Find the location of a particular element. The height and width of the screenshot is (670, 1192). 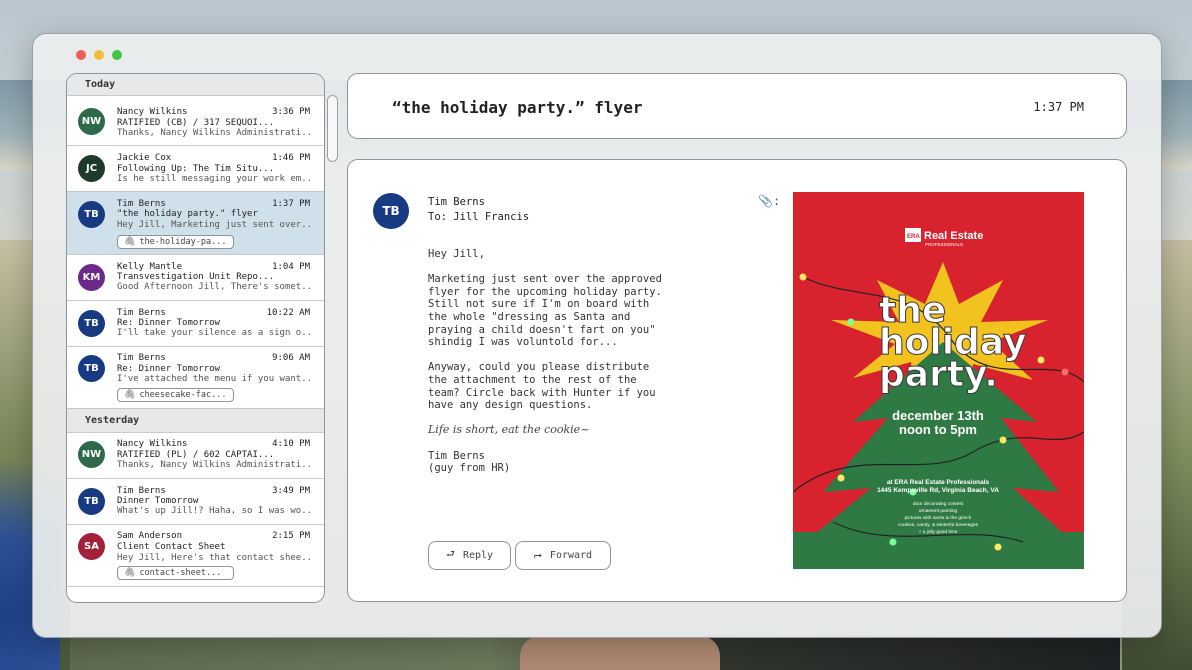

reply-label: Reply is located at coordinates (478, 555).